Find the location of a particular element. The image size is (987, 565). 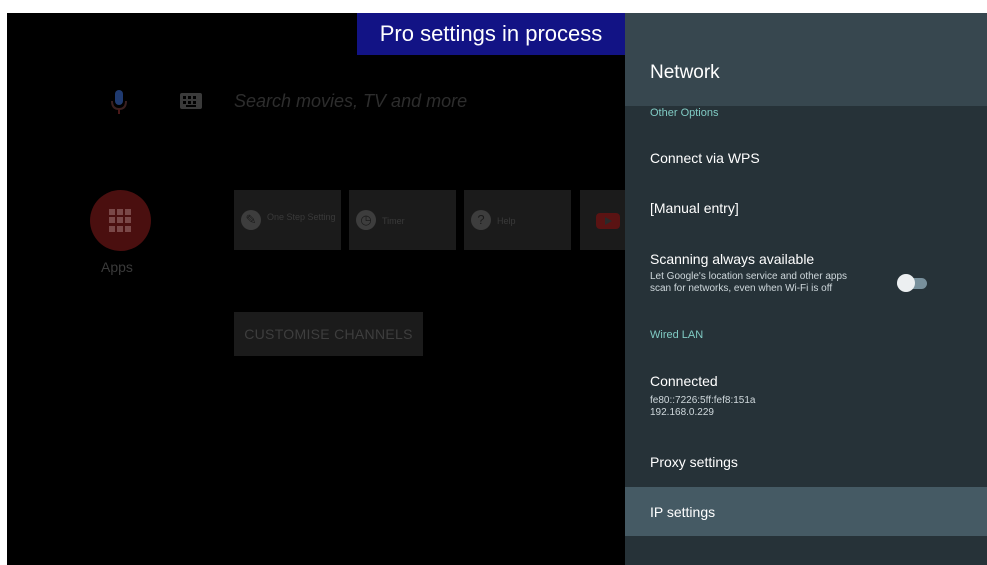

scanning-toggle is located at coordinates (912, 283).